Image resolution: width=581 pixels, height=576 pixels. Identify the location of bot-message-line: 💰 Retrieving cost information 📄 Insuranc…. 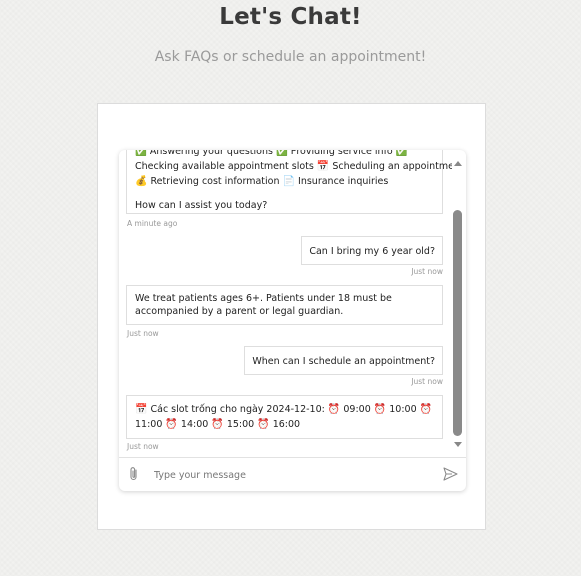
(284, 181).